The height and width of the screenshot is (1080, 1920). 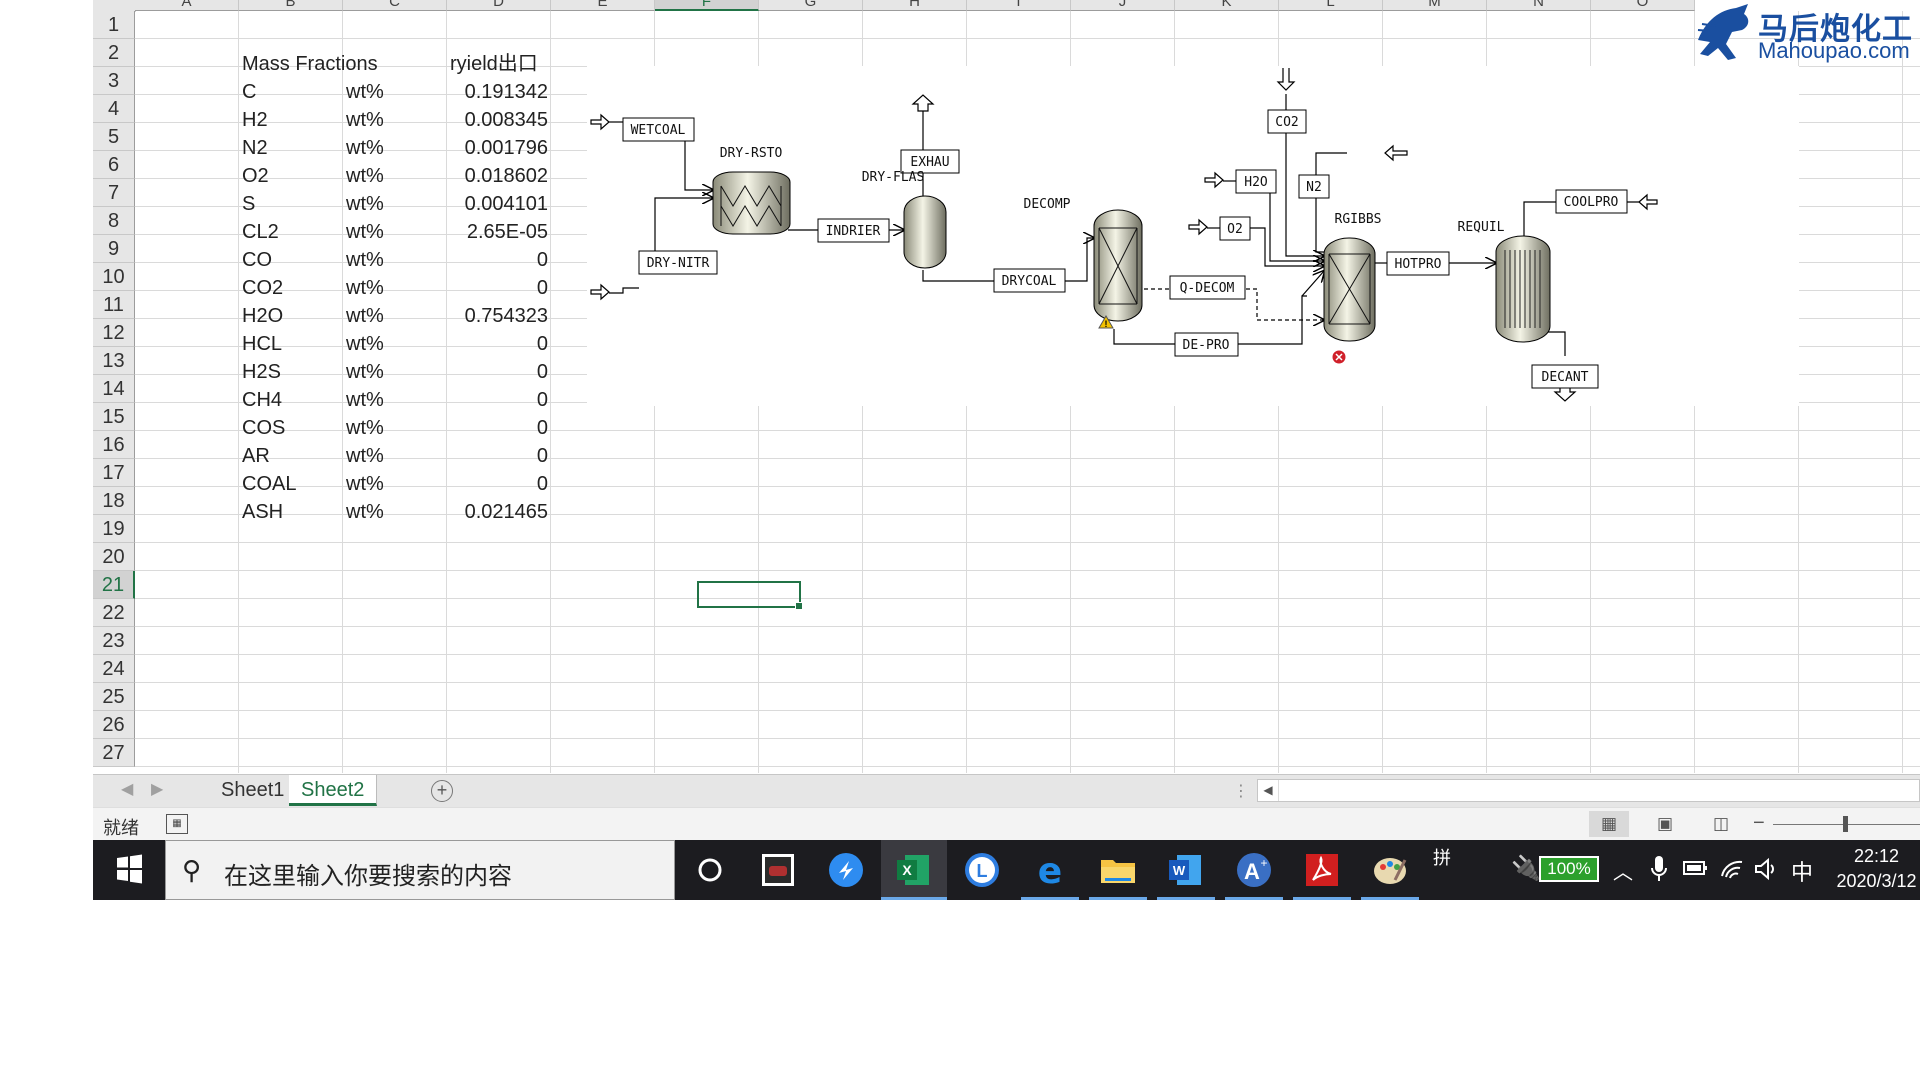 I want to click on media-app-icon, so click(x=778, y=870).